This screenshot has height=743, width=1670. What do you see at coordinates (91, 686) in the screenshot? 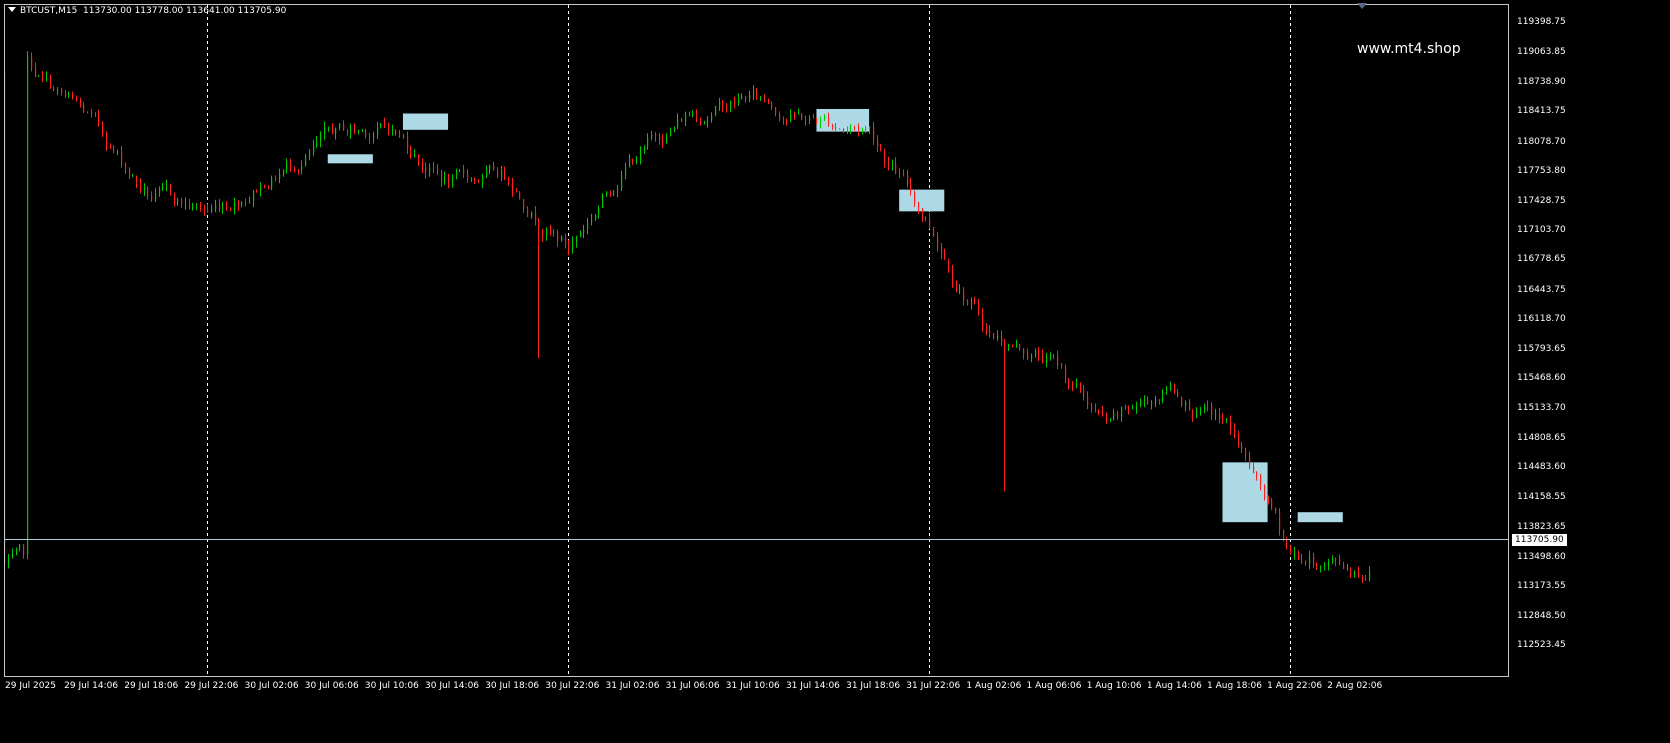
I see `time-tick-label: 29 Jul 14:06` at bounding box center [91, 686].